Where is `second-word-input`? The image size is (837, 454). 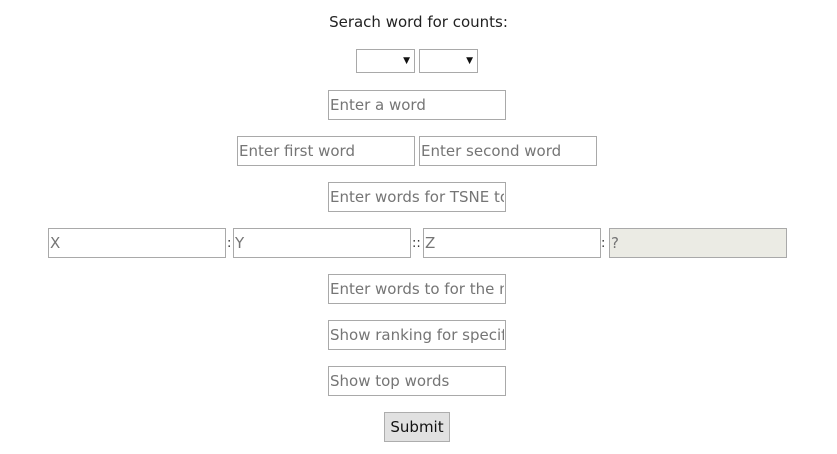 second-word-input is located at coordinates (508, 151).